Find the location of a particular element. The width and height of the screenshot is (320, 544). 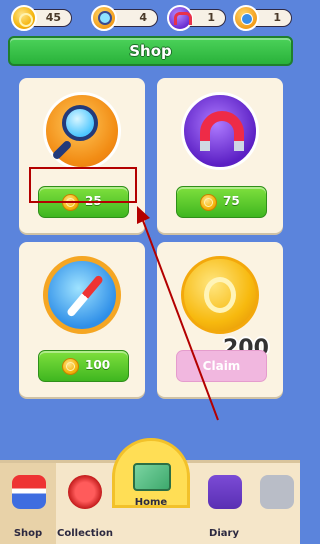

nav-collection: Collection is located at coordinates (85, 503).